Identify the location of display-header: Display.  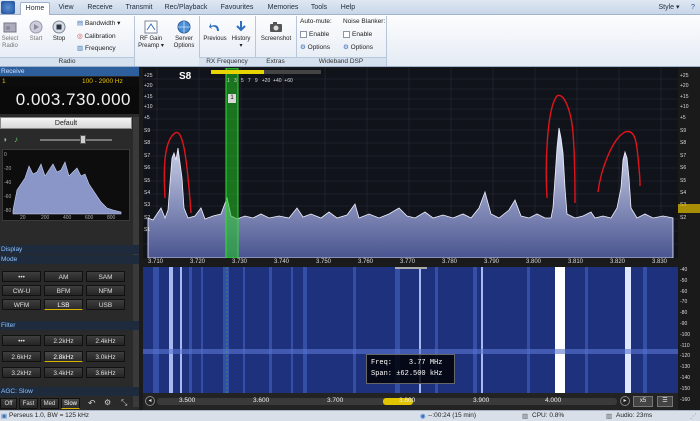
(69, 249).